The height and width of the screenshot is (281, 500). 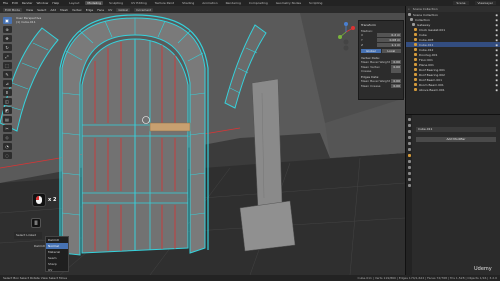 What do you see at coordinates (164, 3) in the screenshot?
I see `tab-texture-paint: Texture Paint` at bounding box center [164, 3].